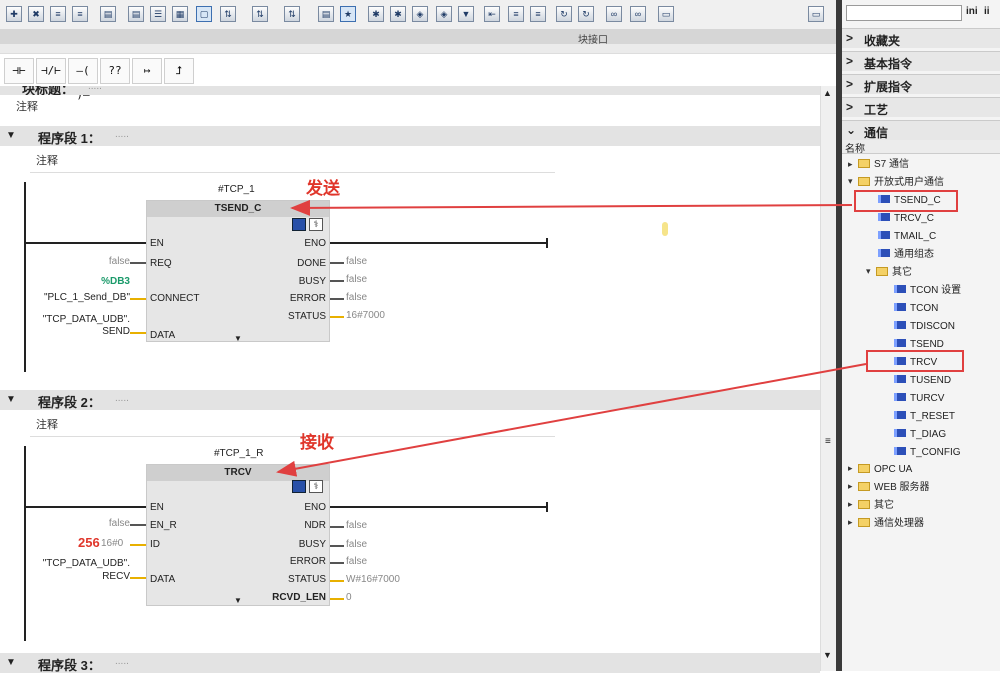  I want to click on arrow-trcv, so click(571, 420).